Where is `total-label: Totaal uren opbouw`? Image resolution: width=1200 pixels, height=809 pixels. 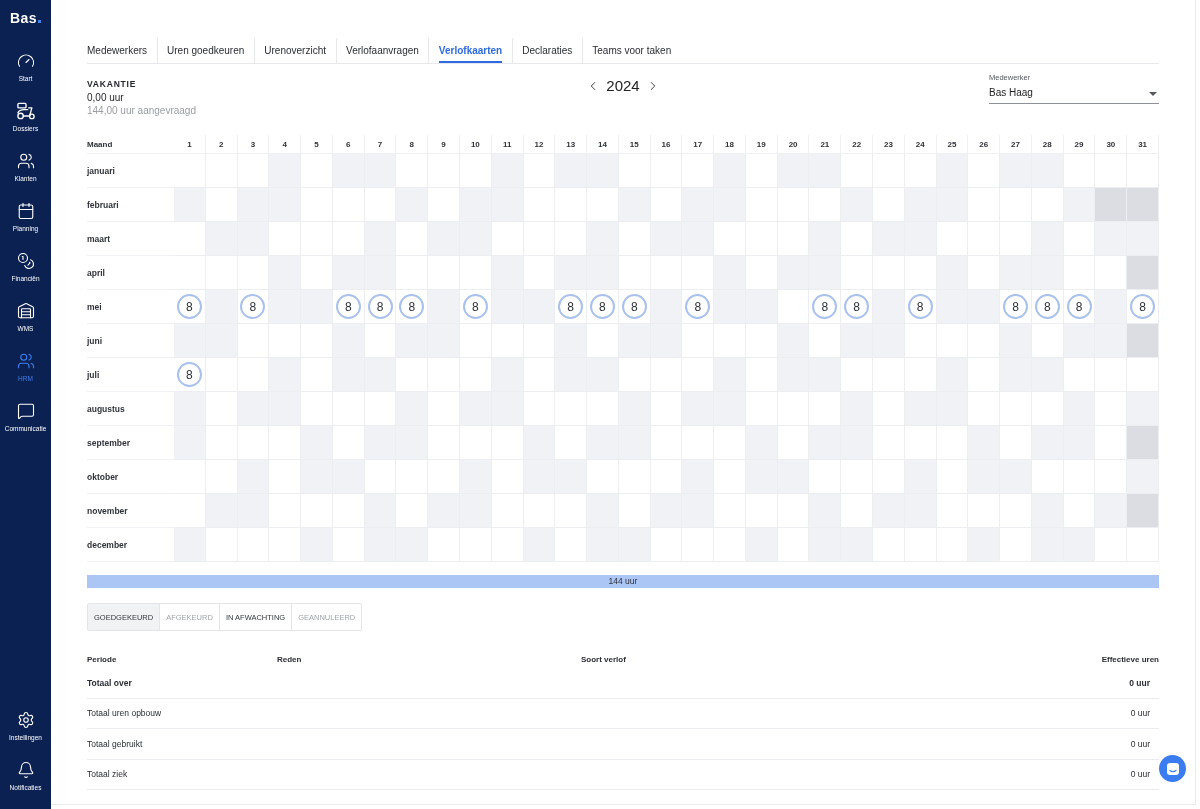 total-label: Totaal uren opbouw is located at coordinates (125, 713).